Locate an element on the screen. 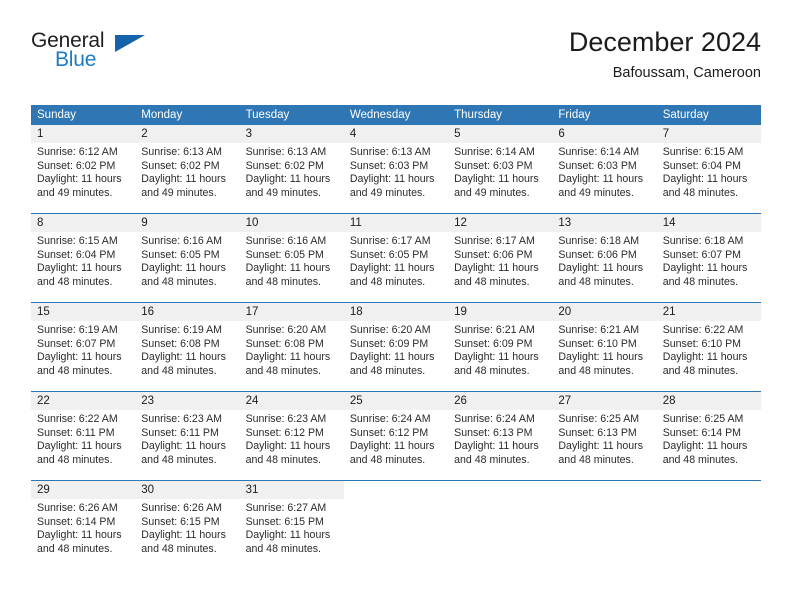  day-number-band is located at coordinates (500, 490).